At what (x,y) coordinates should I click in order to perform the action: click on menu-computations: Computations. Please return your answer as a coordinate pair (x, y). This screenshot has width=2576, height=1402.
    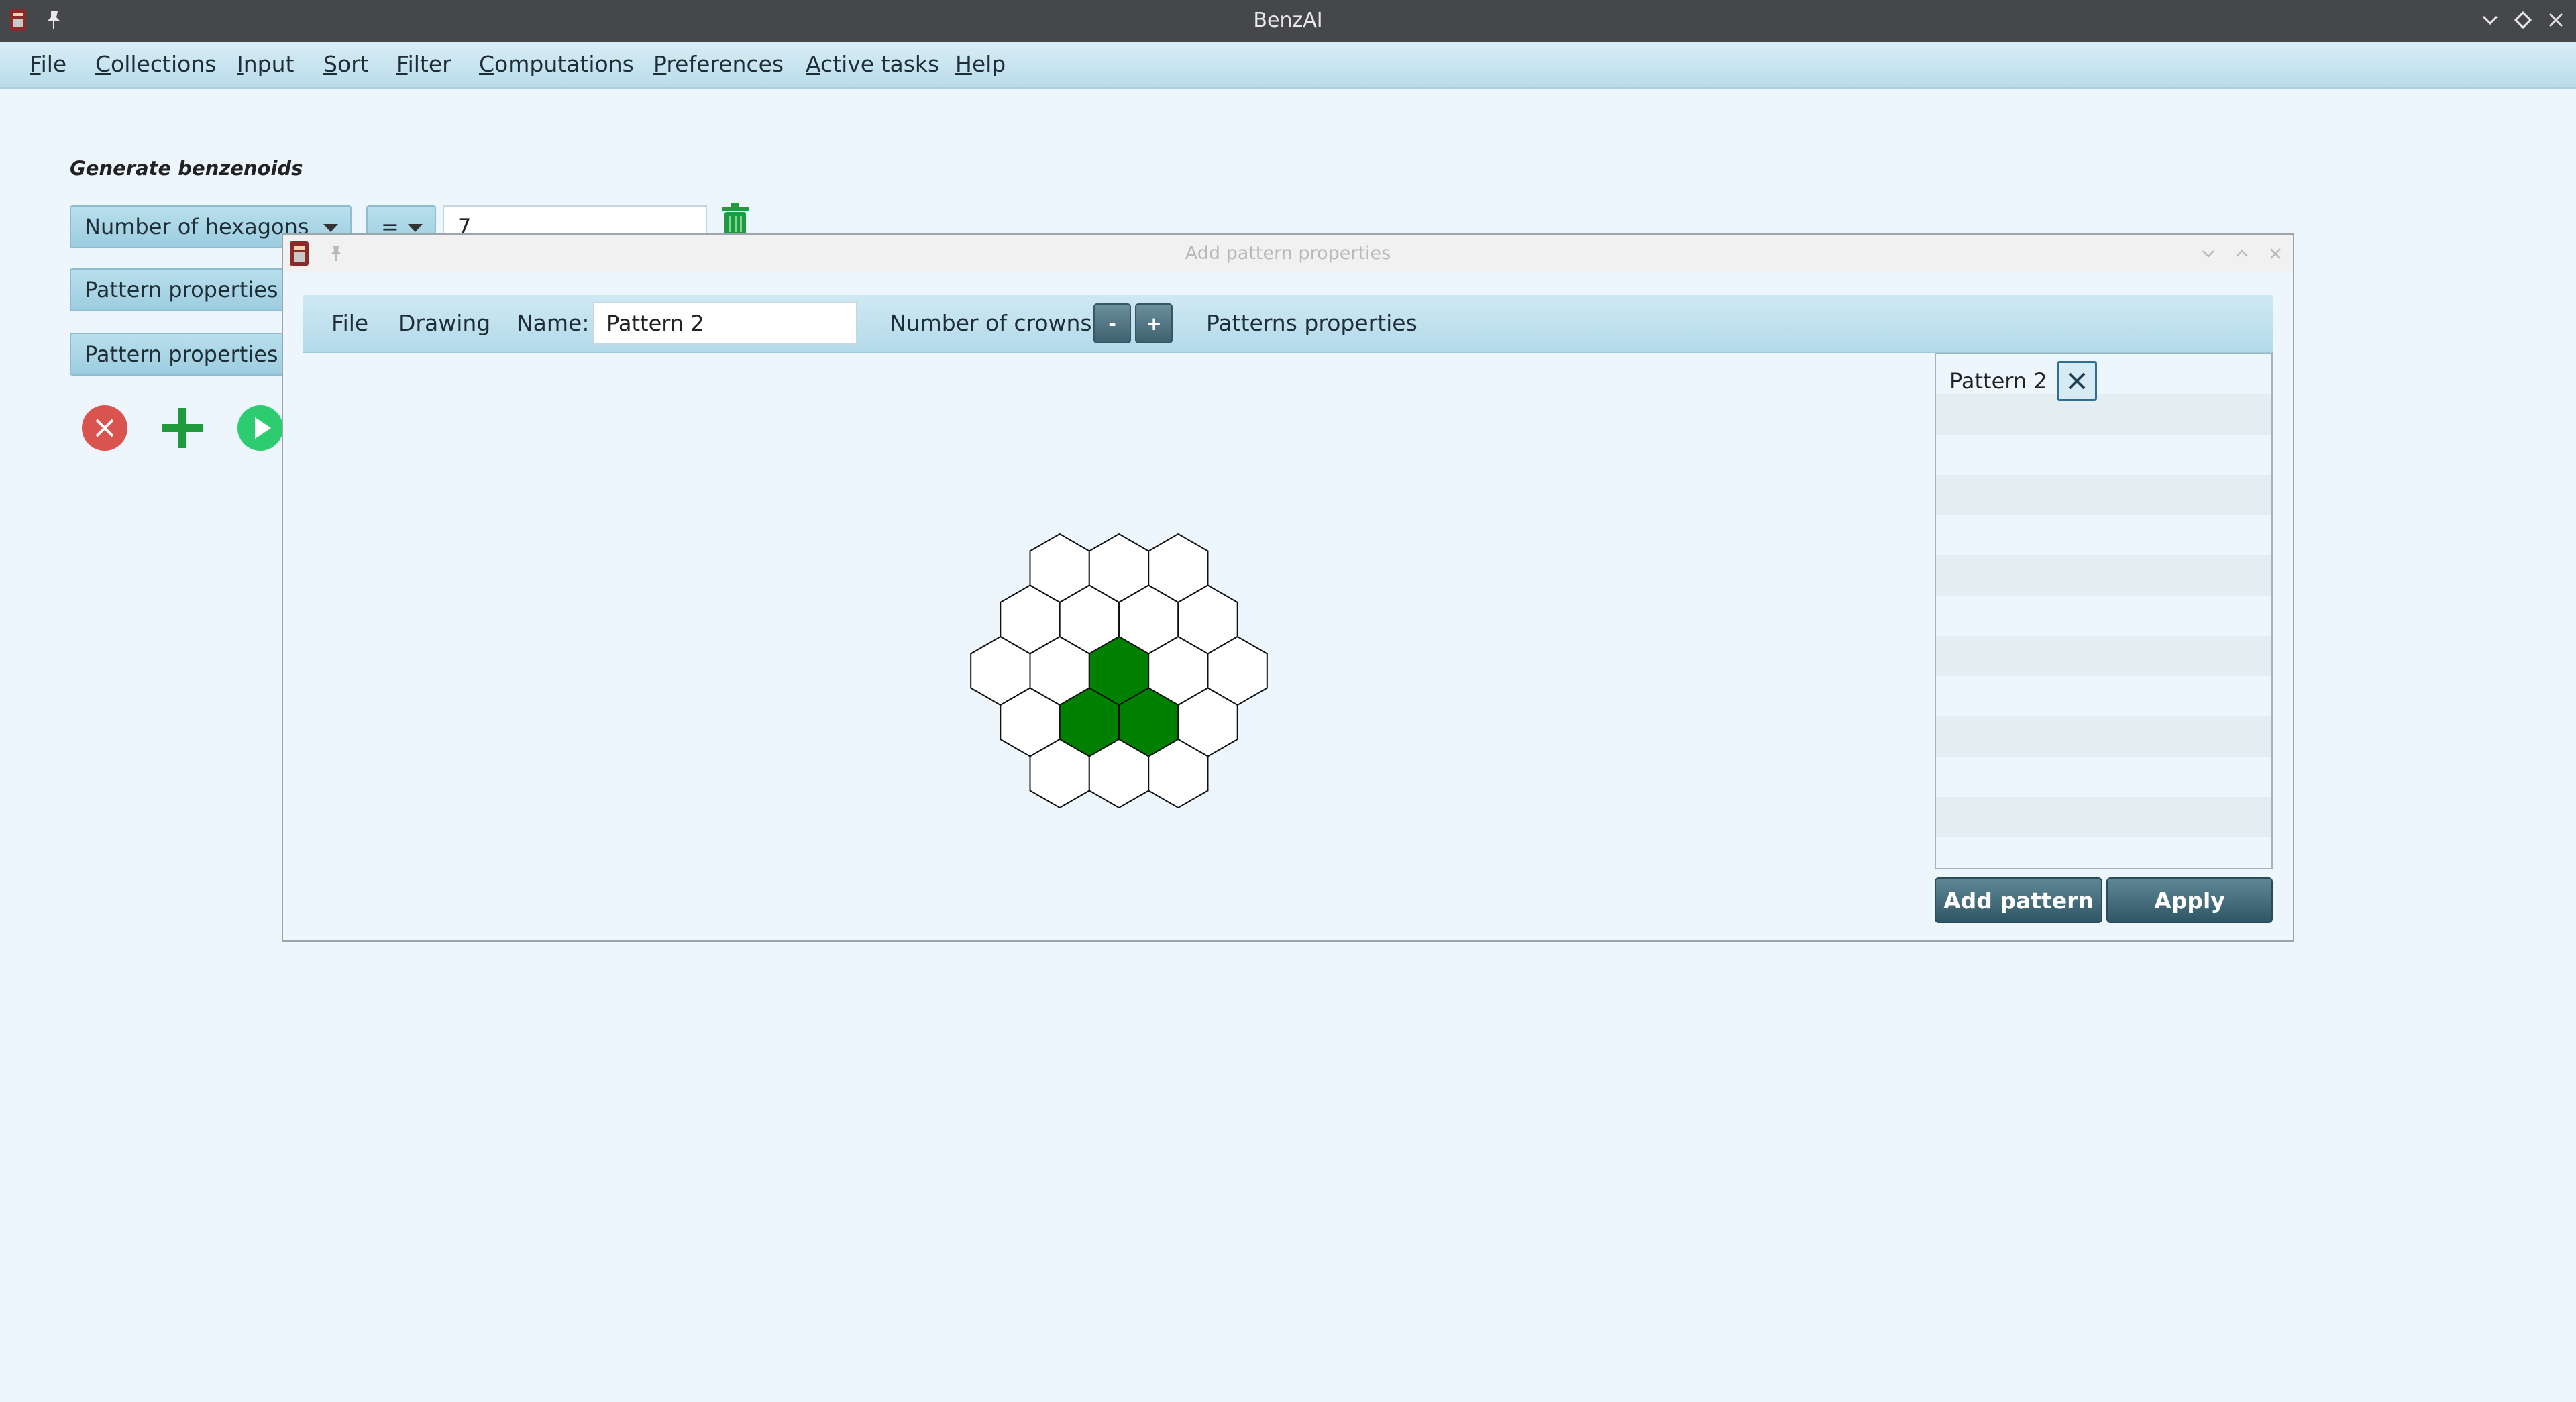
    Looking at the image, I should click on (556, 64).